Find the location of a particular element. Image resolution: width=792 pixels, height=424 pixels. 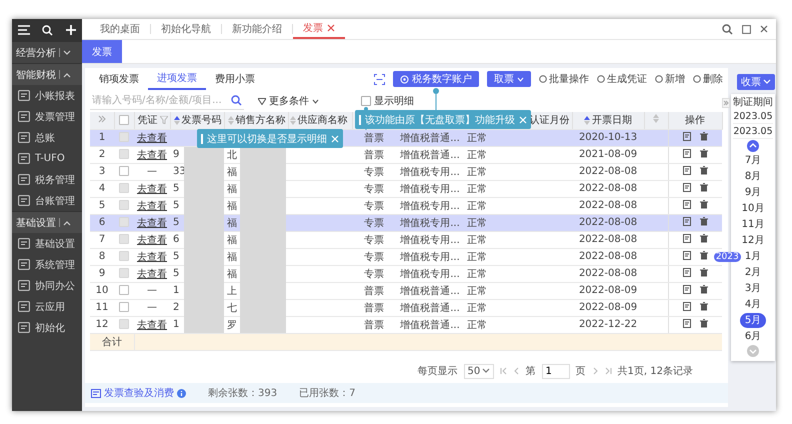

receive-ticket-button: 收票 is located at coordinates (756, 82).